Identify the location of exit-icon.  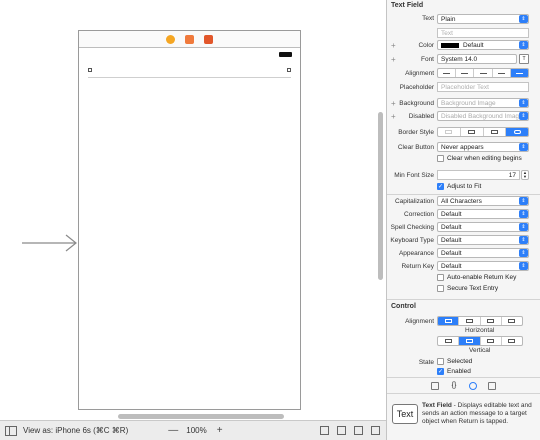
(208, 39).